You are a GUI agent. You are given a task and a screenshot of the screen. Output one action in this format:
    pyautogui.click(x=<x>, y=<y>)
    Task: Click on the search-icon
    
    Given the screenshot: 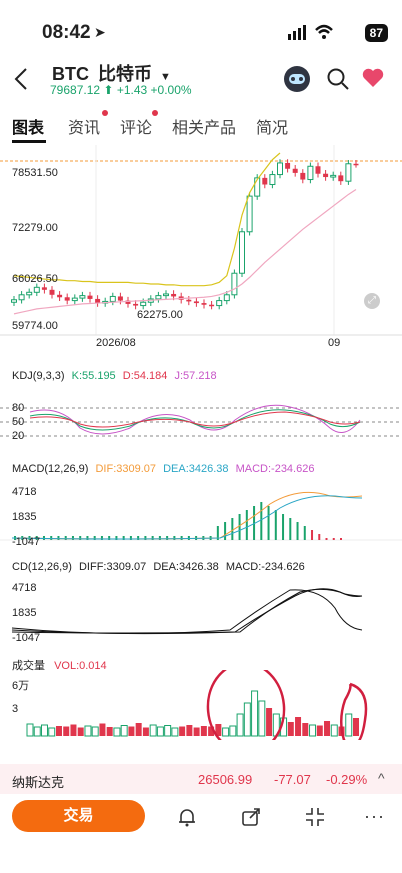 What is the action you would take?
    pyautogui.click(x=338, y=81)
    